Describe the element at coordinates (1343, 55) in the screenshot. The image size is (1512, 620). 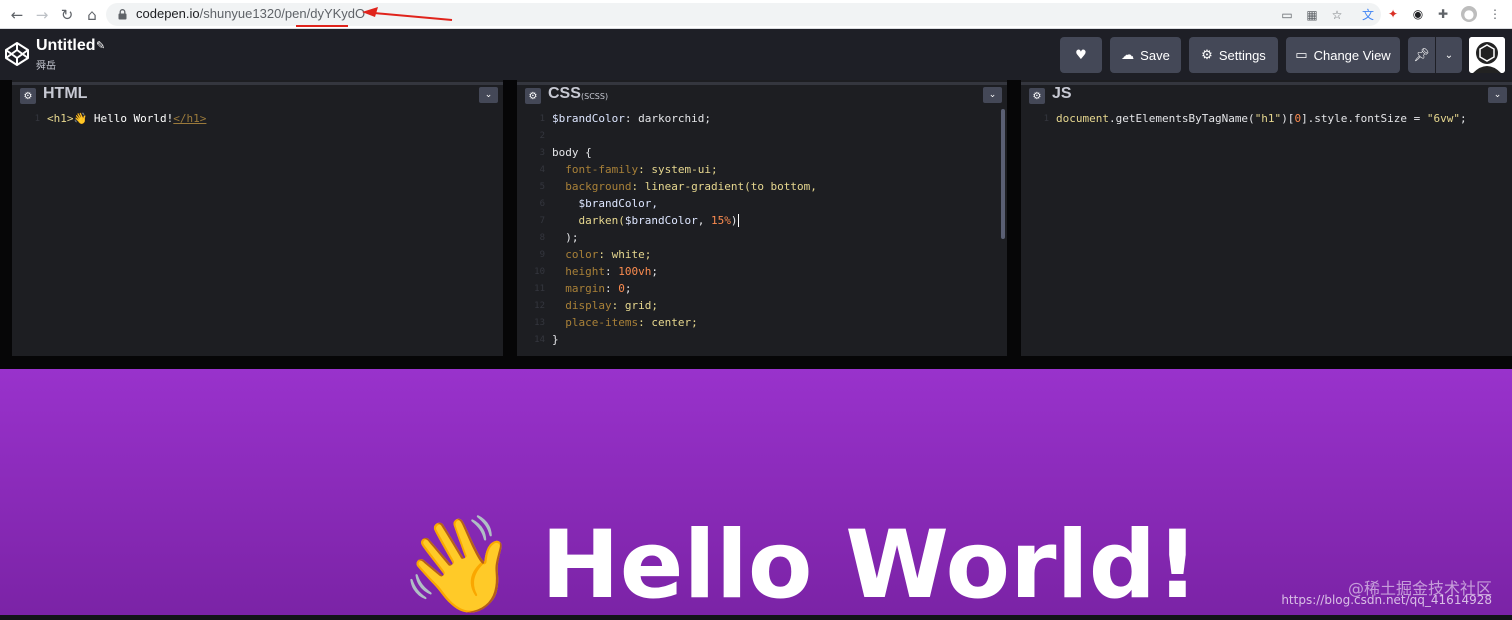
I see `change-view-button: ▭ Change View` at that location.